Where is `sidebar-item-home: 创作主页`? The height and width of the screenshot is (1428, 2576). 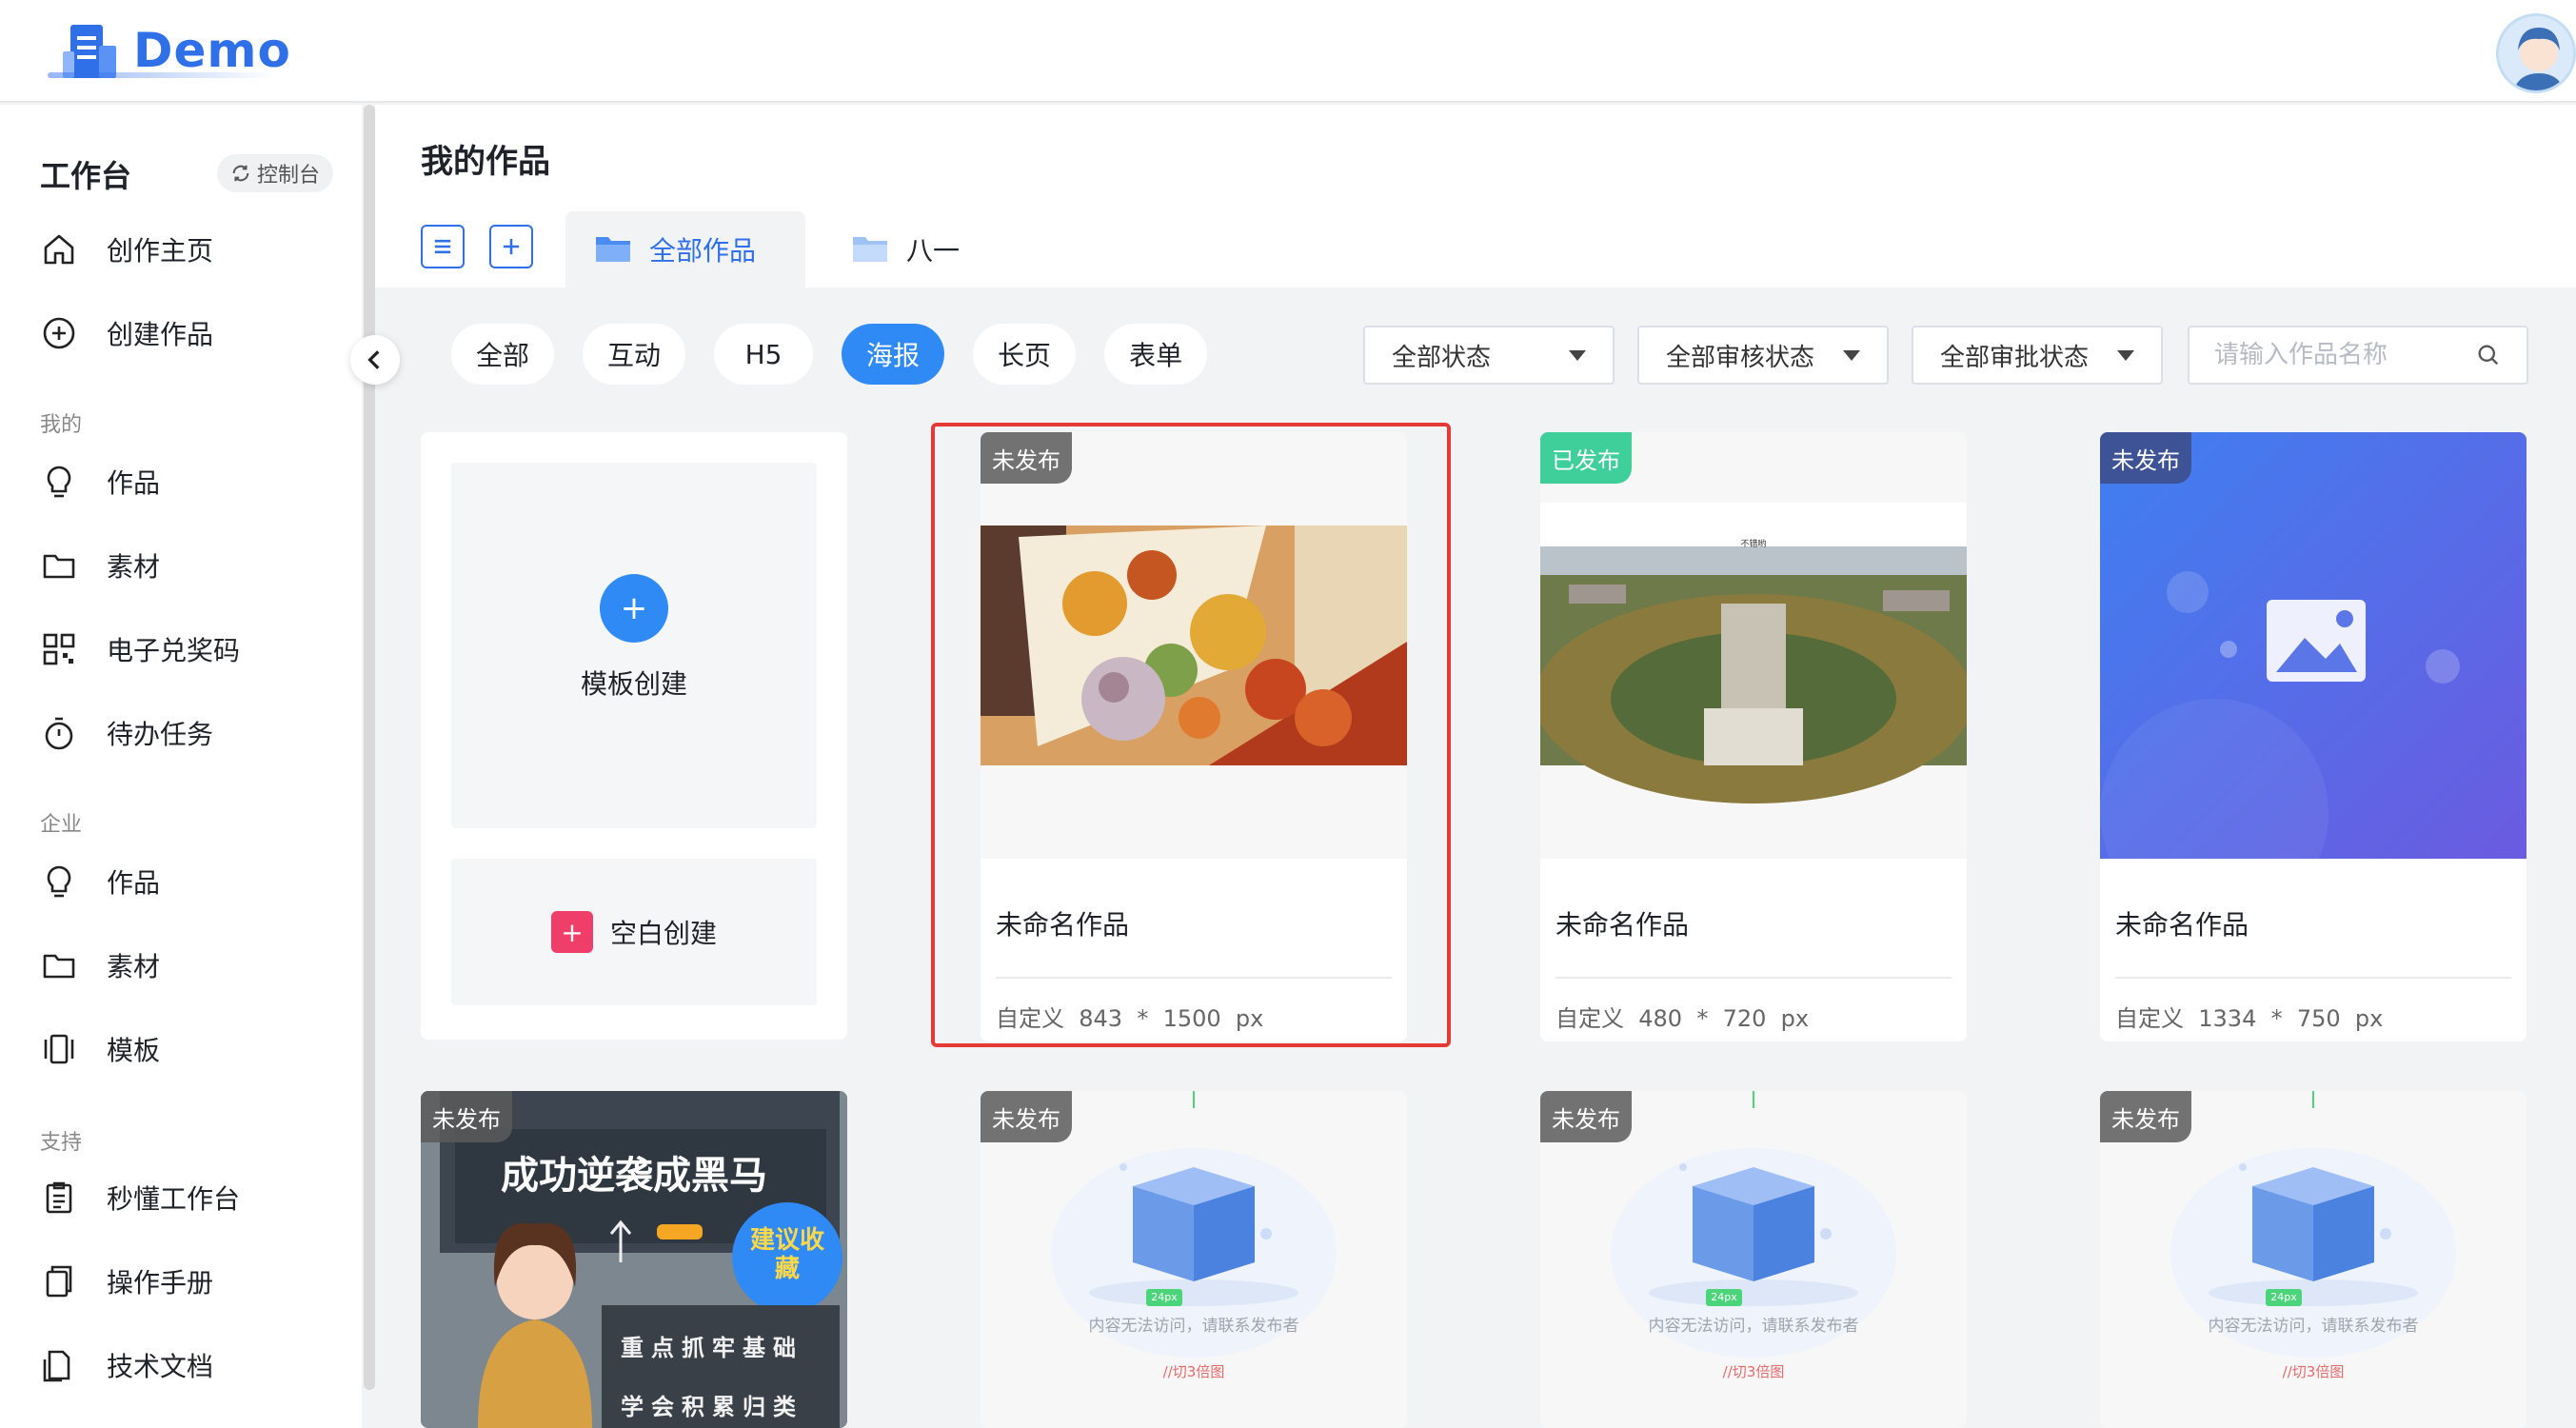
sidebar-item-home: 创作主页 is located at coordinates (125, 249).